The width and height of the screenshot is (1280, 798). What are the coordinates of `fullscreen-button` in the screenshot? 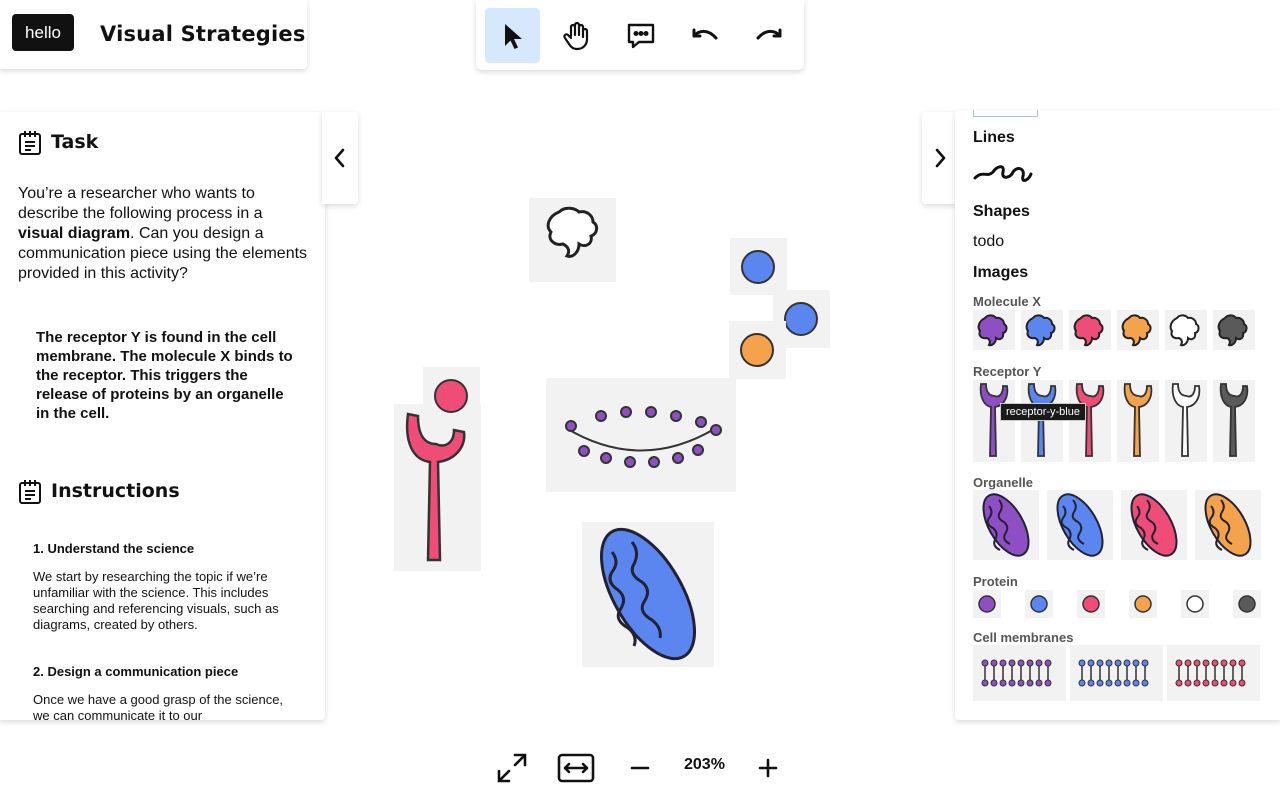 It's located at (512, 768).